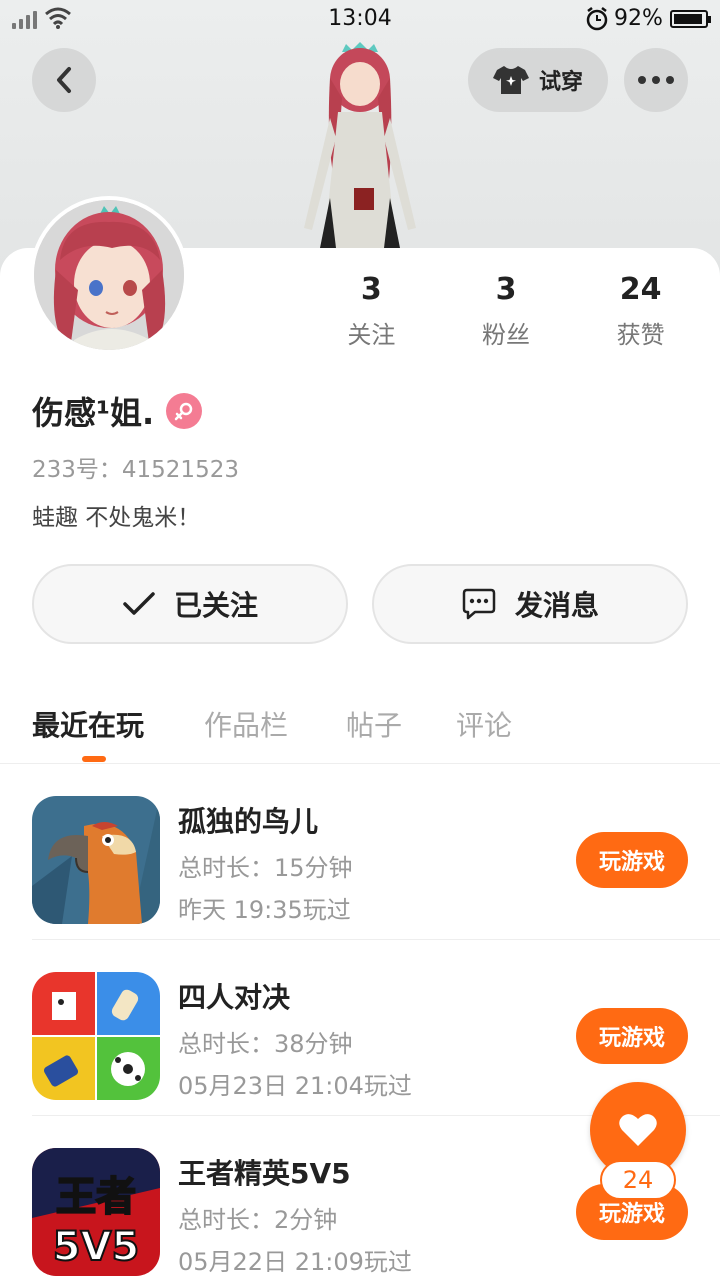 This screenshot has height=1280, width=720. I want to click on tab-posts: 帖子, so click(374, 724).